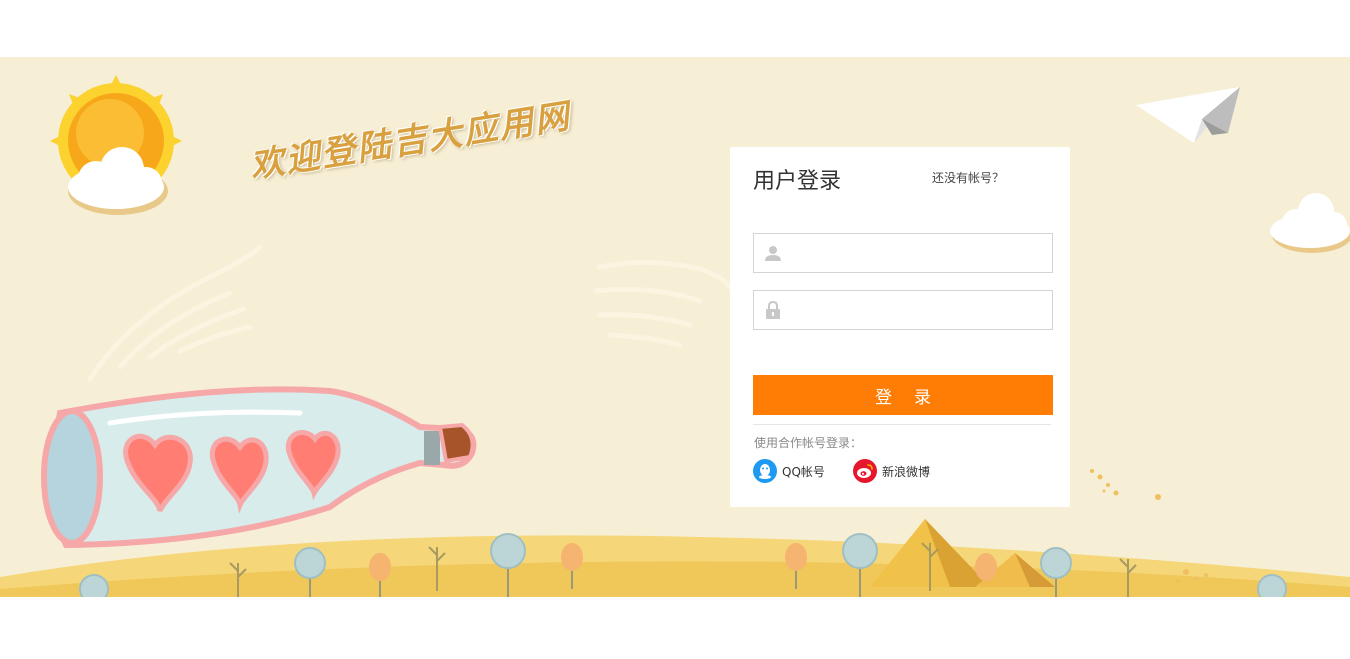 Image resolution: width=1350 pixels, height=659 pixels. I want to click on bottle-illustration, so click(259, 467).